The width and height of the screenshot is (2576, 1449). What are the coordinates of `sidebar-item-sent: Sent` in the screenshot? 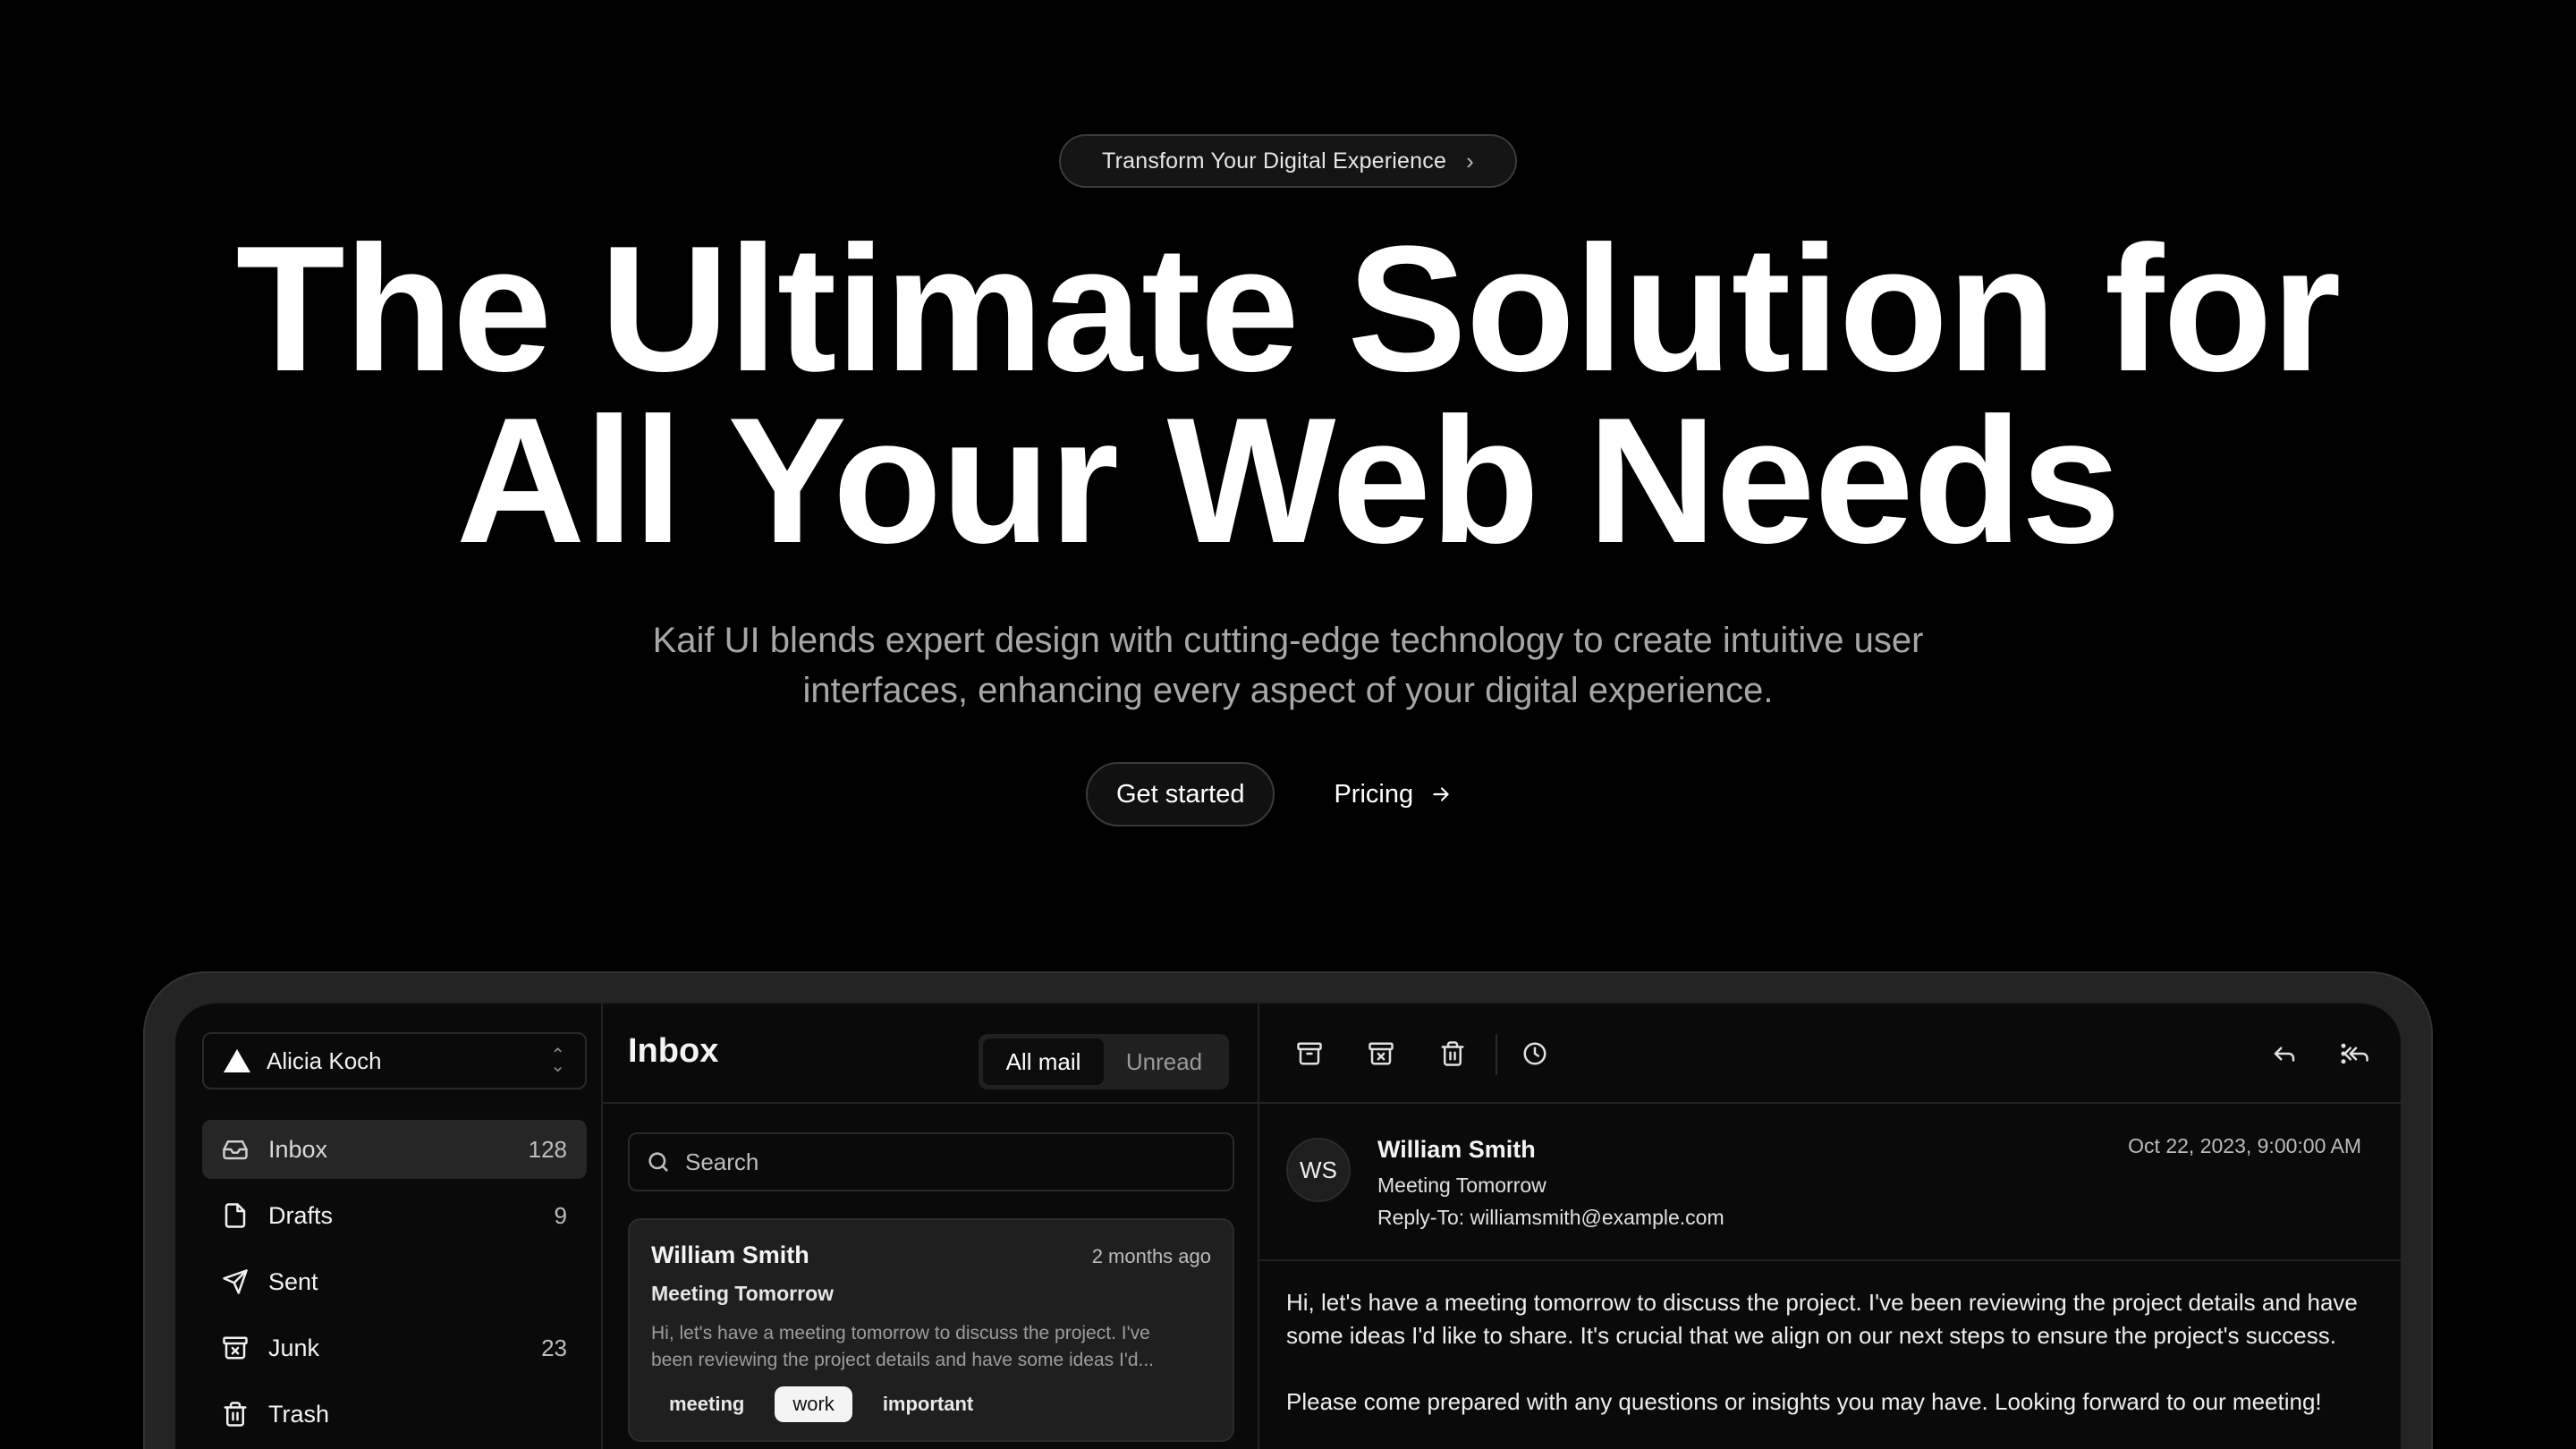 It's located at (394, 1281).